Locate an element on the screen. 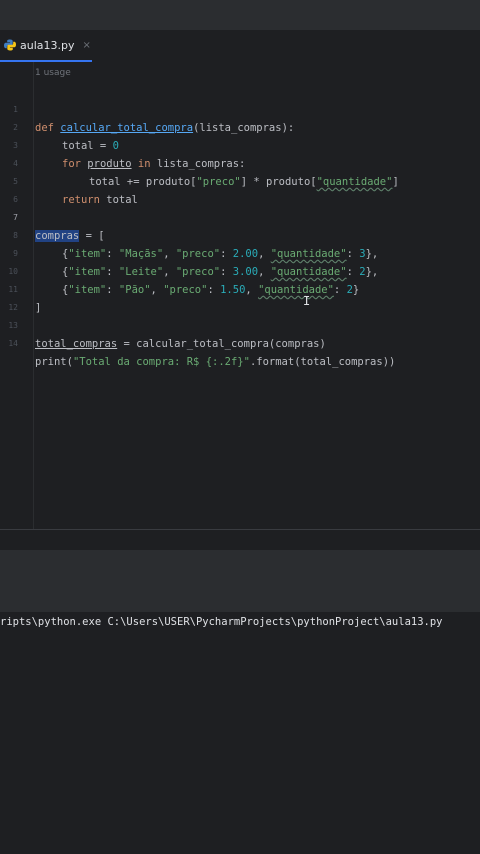  code-line: 5 return total is located at coordinates (240, 180).